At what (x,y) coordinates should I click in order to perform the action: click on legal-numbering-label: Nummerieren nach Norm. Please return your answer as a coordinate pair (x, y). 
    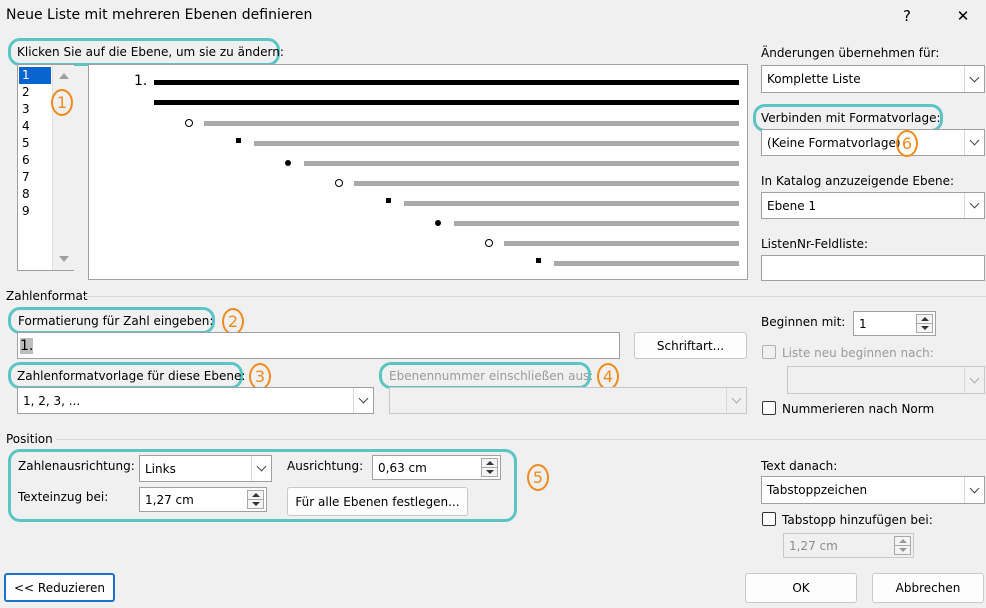
    Looking at the image, I should click on (858, 409).